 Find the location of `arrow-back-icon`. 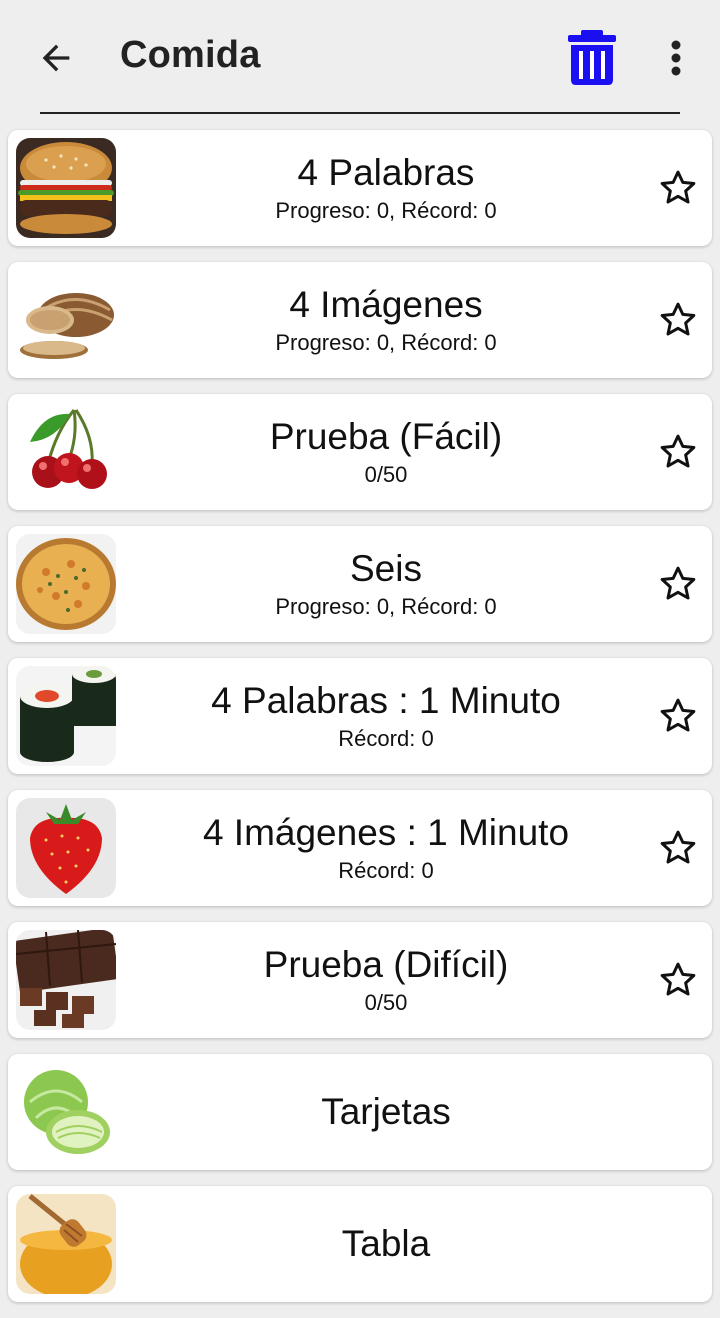

arrow-back-icon is located at coordinates (56, 58).